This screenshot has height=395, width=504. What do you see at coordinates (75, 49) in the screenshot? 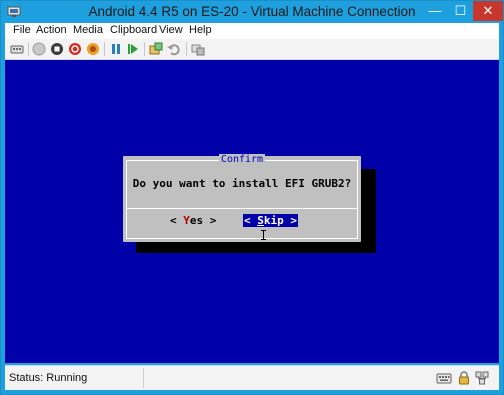
I see `shut-down-icon` at bounding box center [75, 49].